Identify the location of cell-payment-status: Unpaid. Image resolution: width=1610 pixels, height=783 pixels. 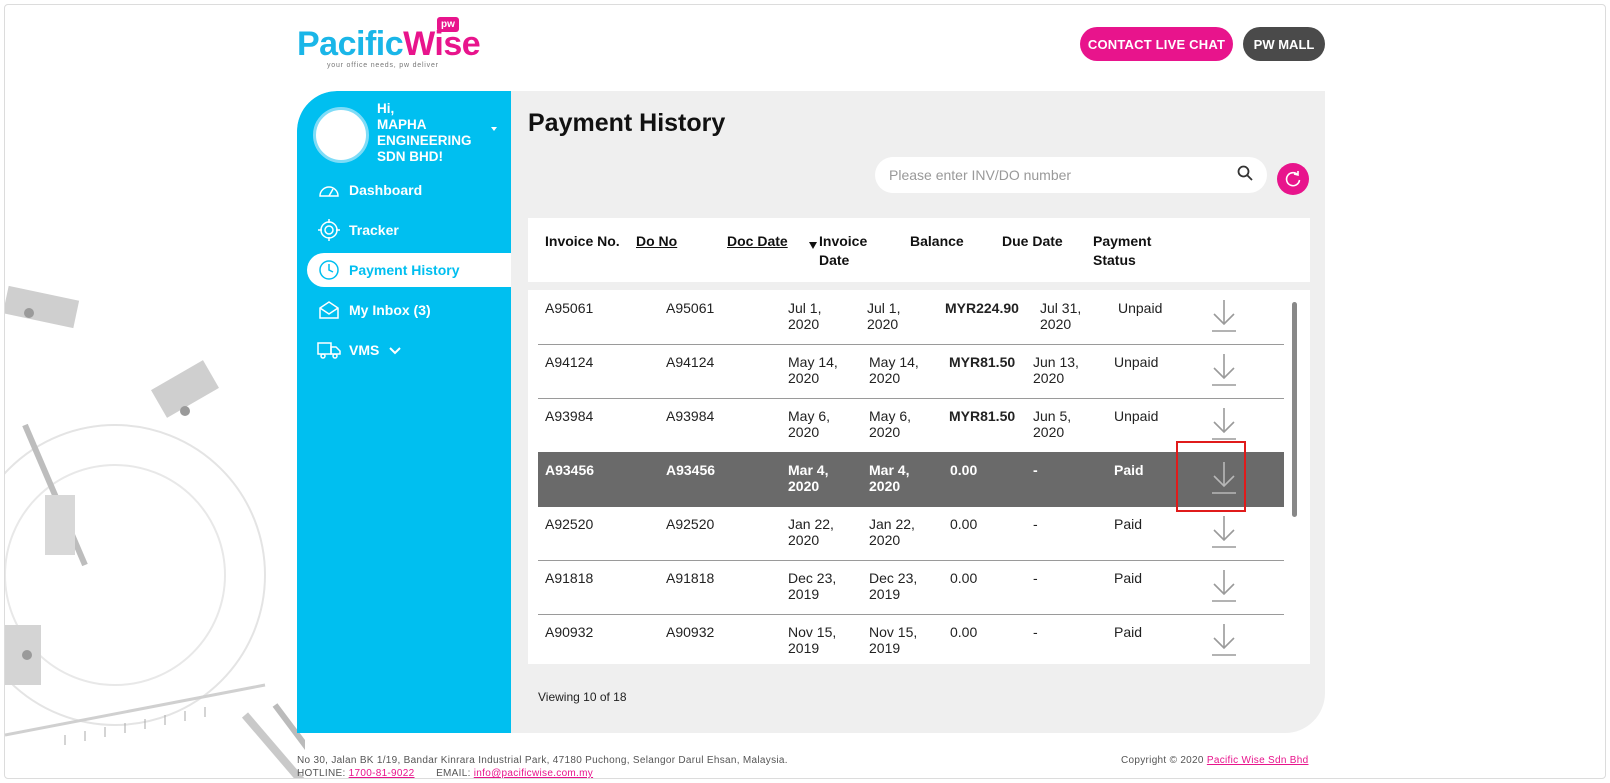
(1136, 416).